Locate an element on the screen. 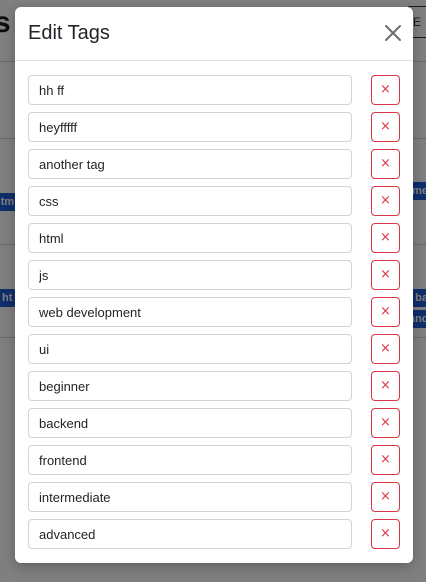  close-button is located at coordinates (393, 33).